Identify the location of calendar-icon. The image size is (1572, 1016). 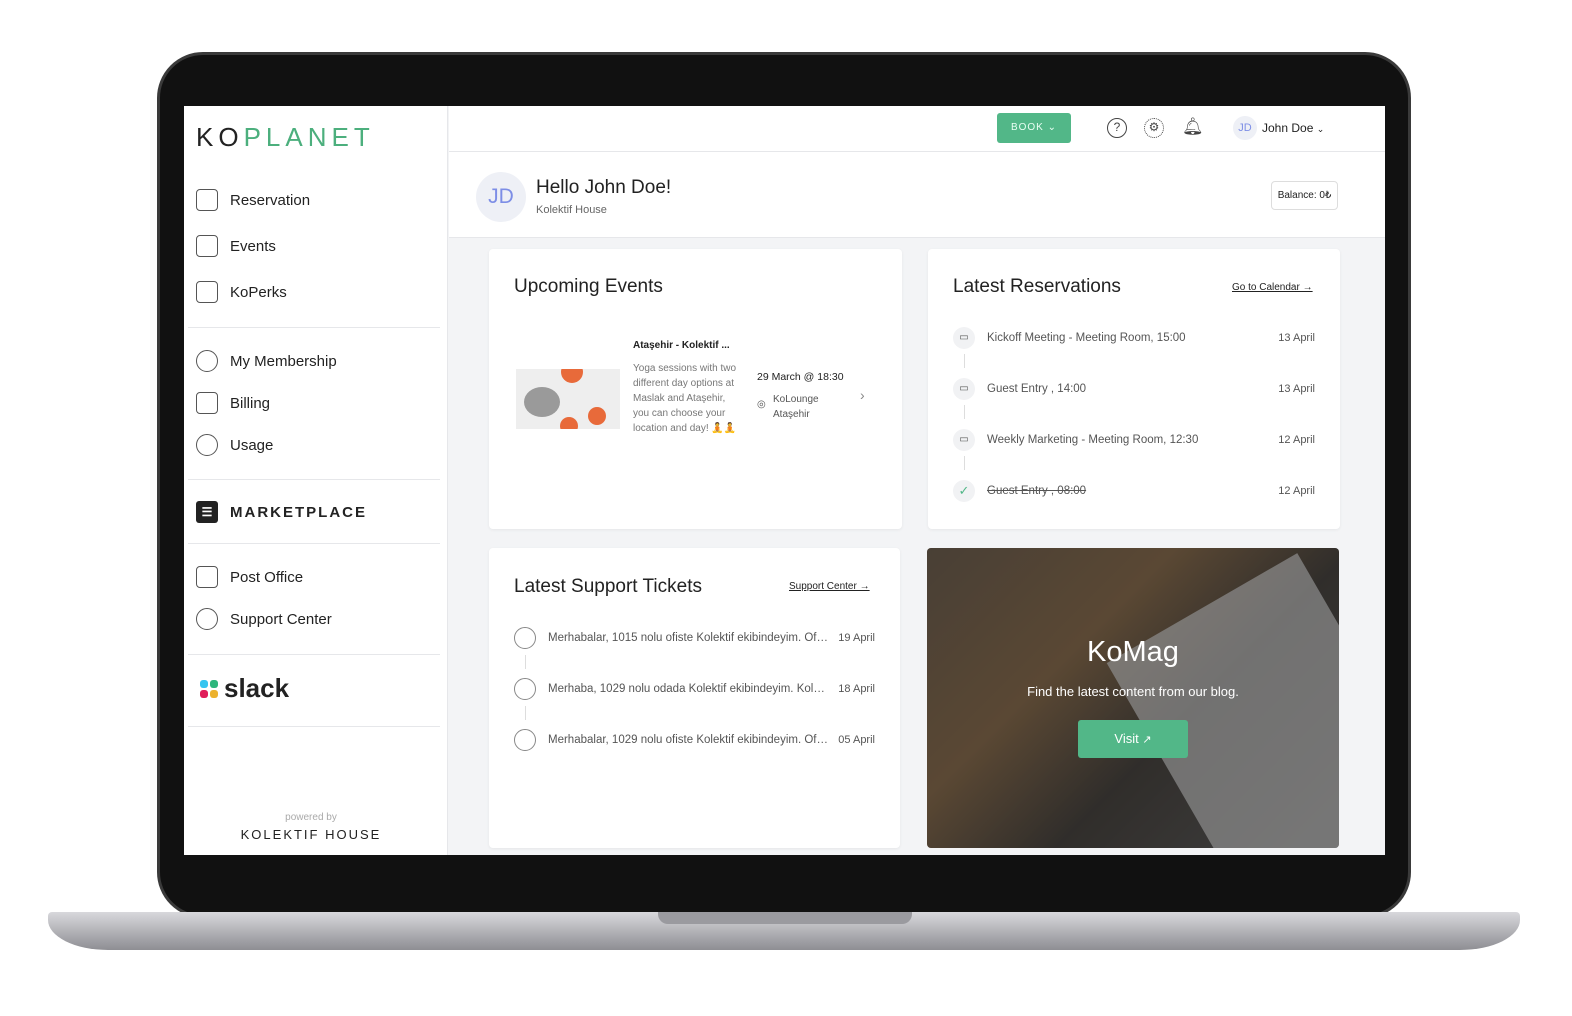
(207, 200).